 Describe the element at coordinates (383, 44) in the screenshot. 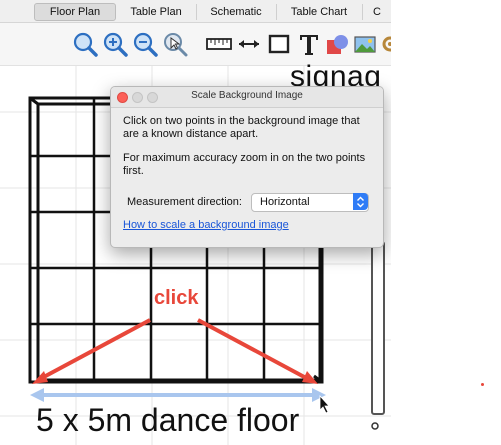

I see `gear-icon` at that location.